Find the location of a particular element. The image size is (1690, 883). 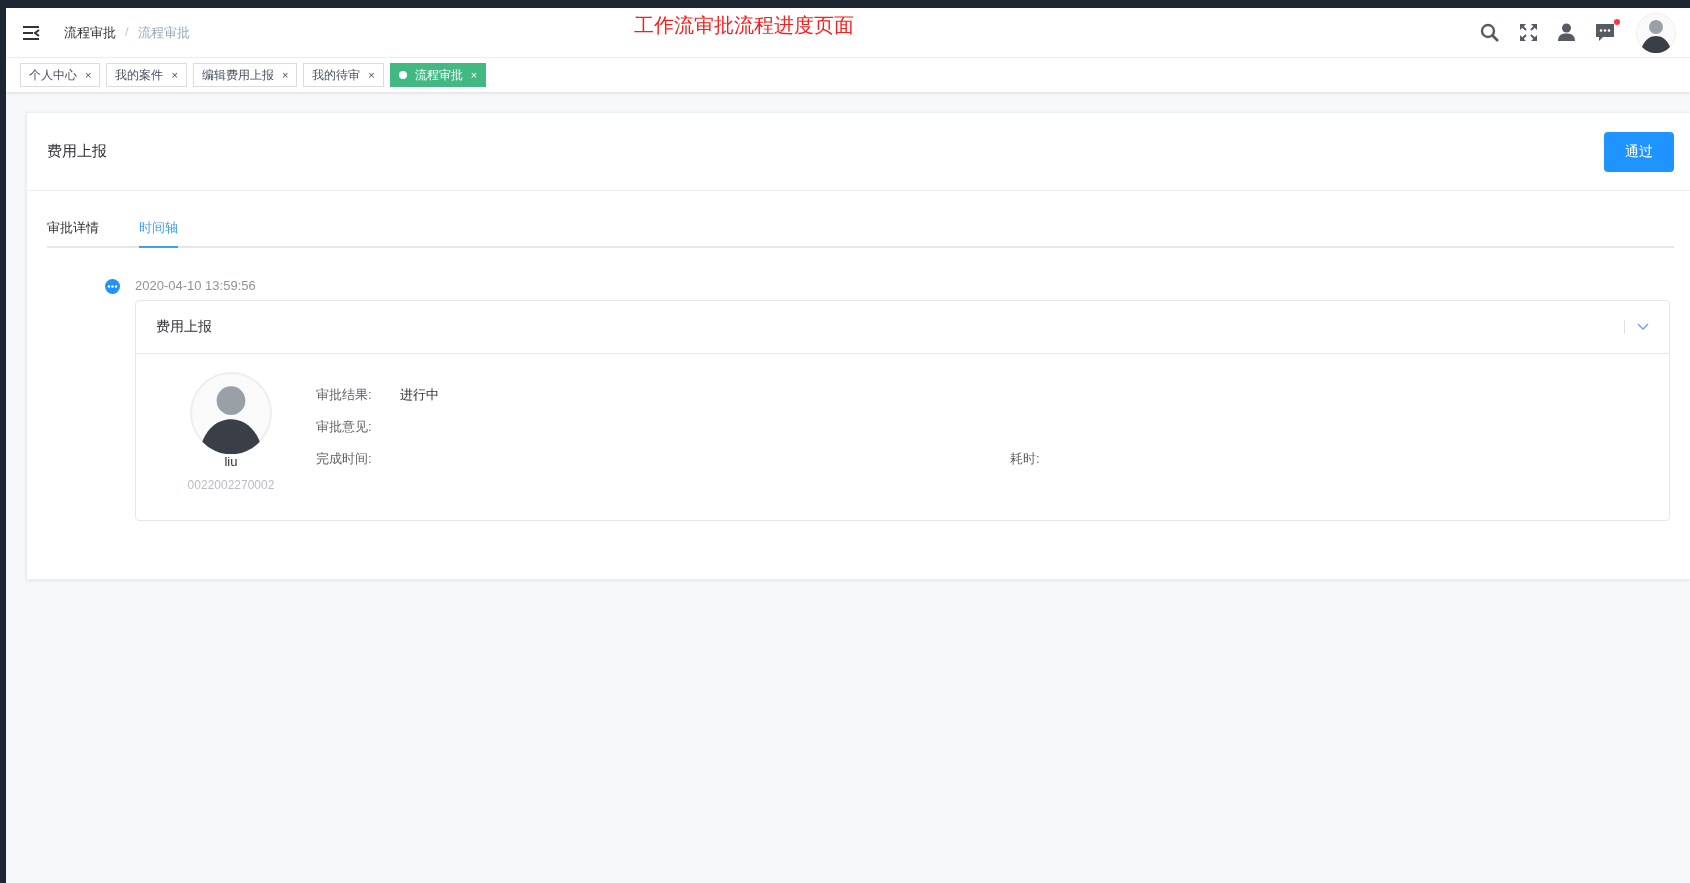

active-dot-icon is located at coordinates (402, 75).